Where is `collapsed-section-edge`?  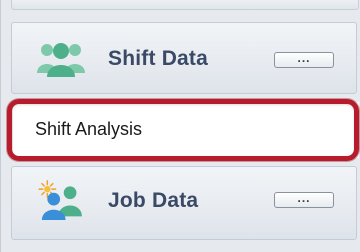
collapsed-section-edge is located at coordinates (185, 5).